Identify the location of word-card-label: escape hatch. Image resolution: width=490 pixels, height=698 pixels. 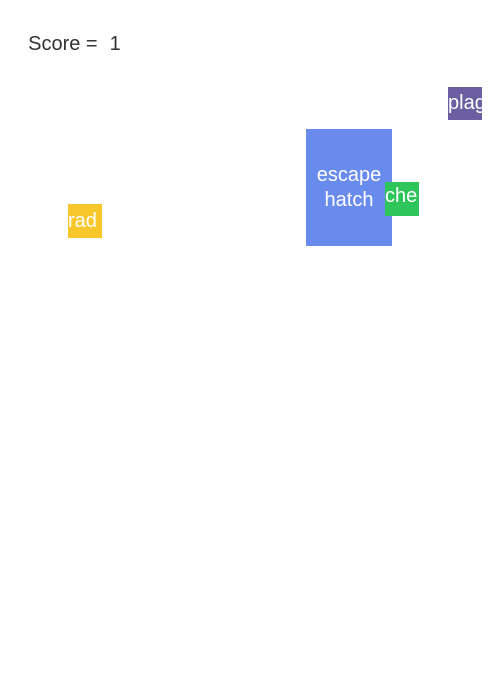
(349, 187).